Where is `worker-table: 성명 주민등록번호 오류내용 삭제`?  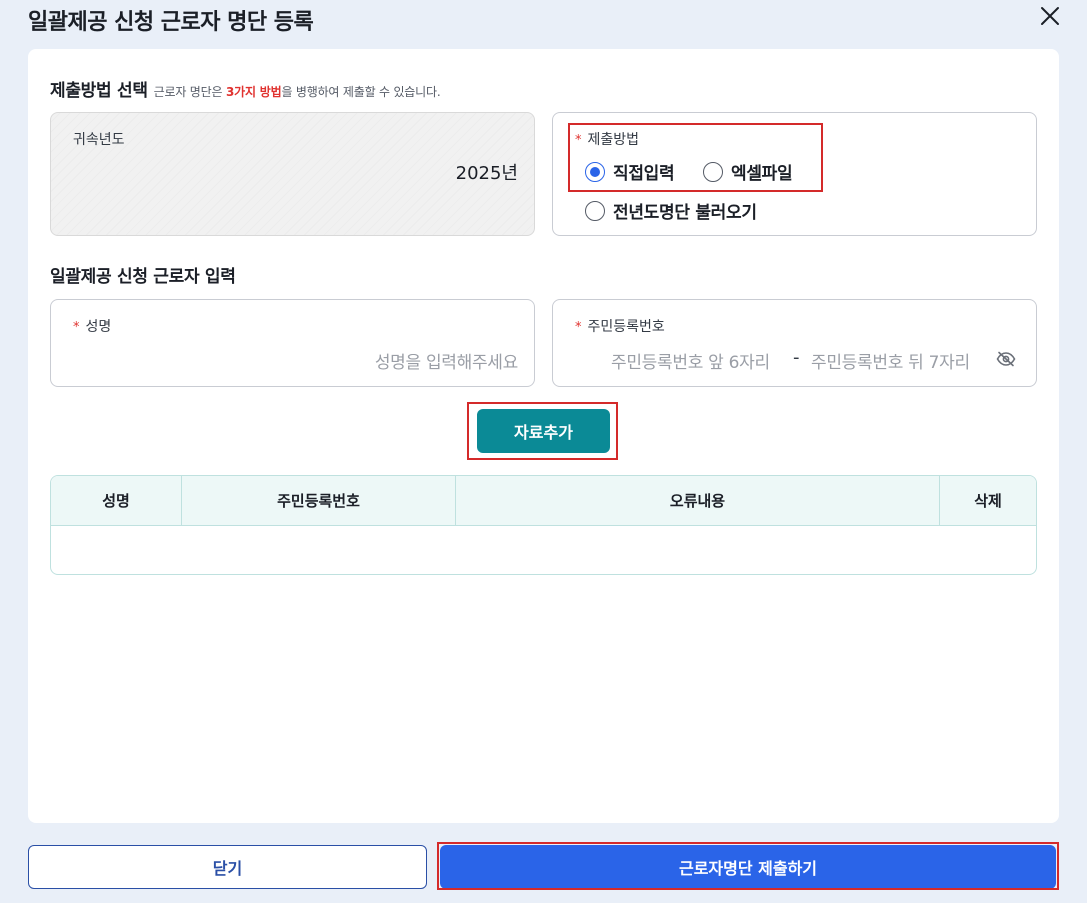 worker-table: 성명 주민등록번호 오류내용 삭제 is located at coordinates (543, 525).